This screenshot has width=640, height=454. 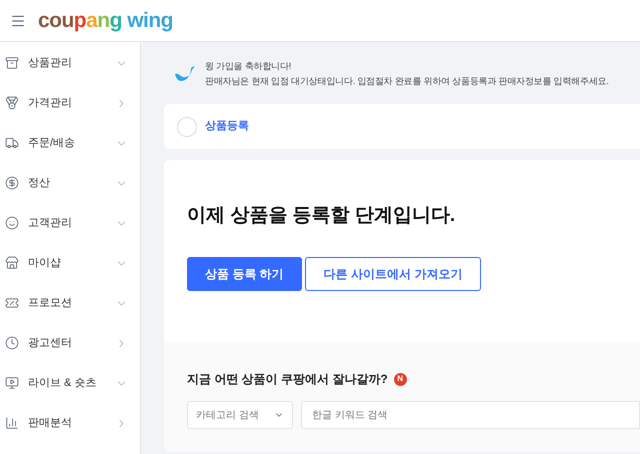 What do you see at coordinates (248, 66) in the screenshot?
I see `welcome-title: 윙 가입을 축하합니다!` at bounding box center [248, 66].